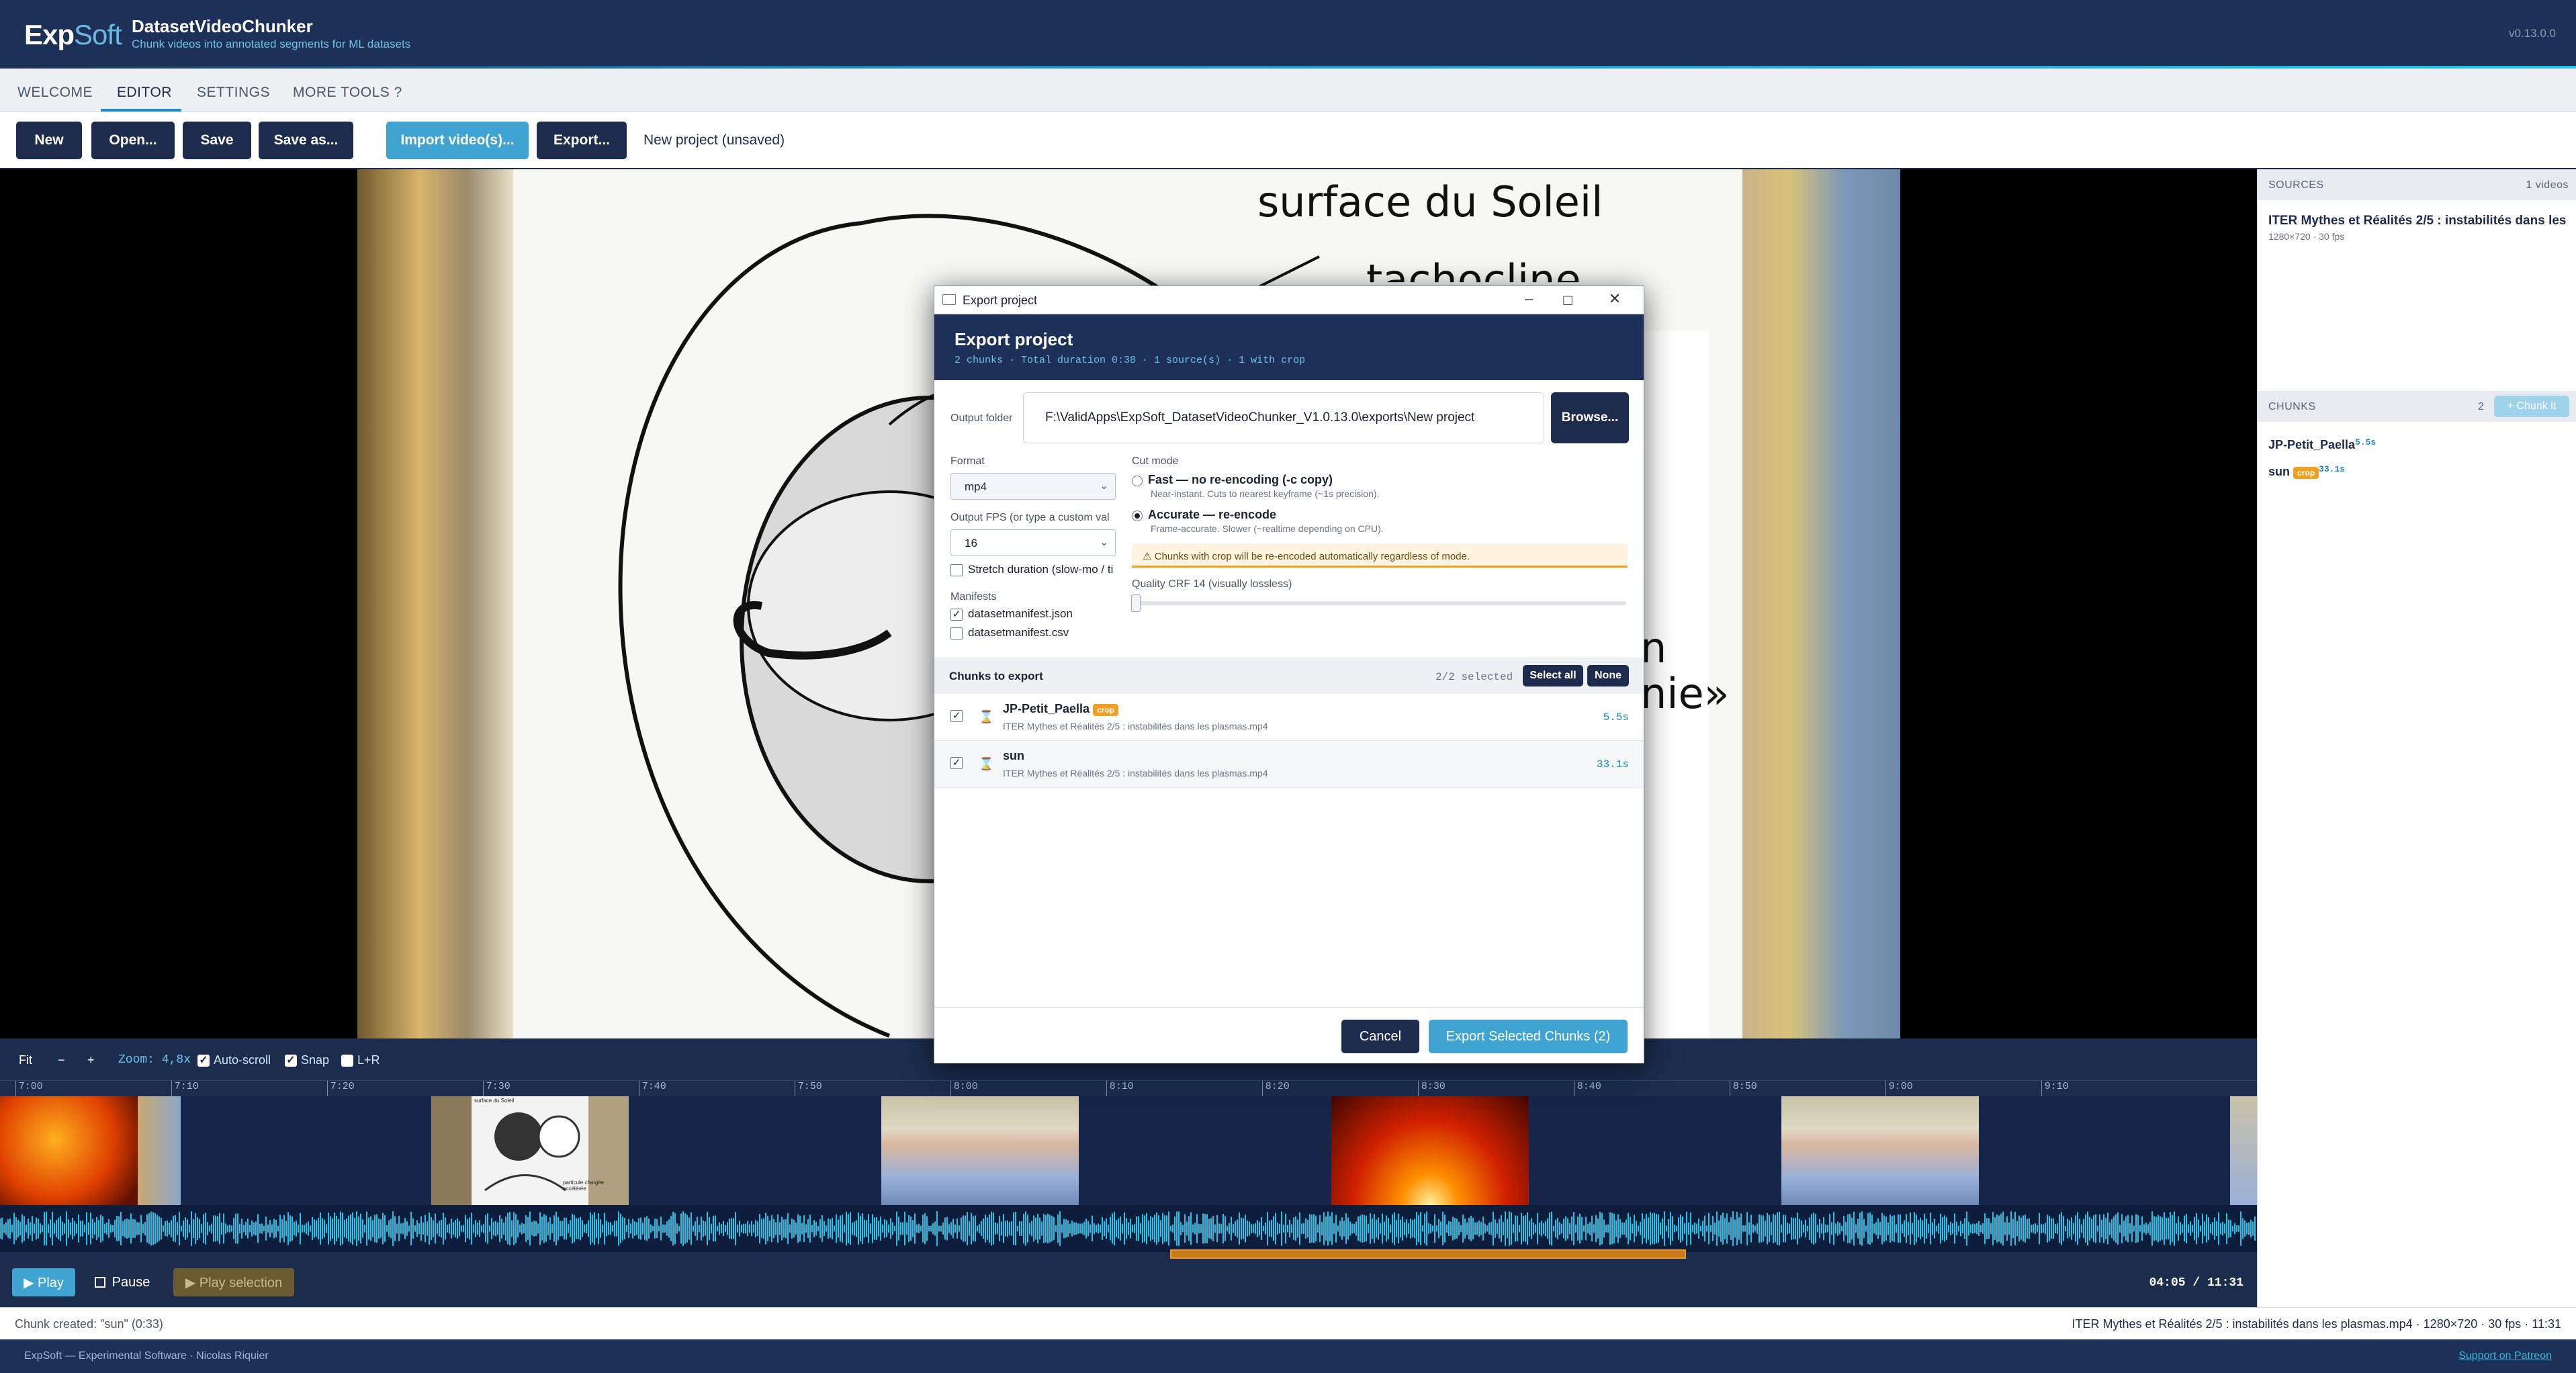 This screenshot has width=2576, height=1373. Describe the element at coordinates (1821, 603) in the screenshot. I see `video-blur-right` at that location.